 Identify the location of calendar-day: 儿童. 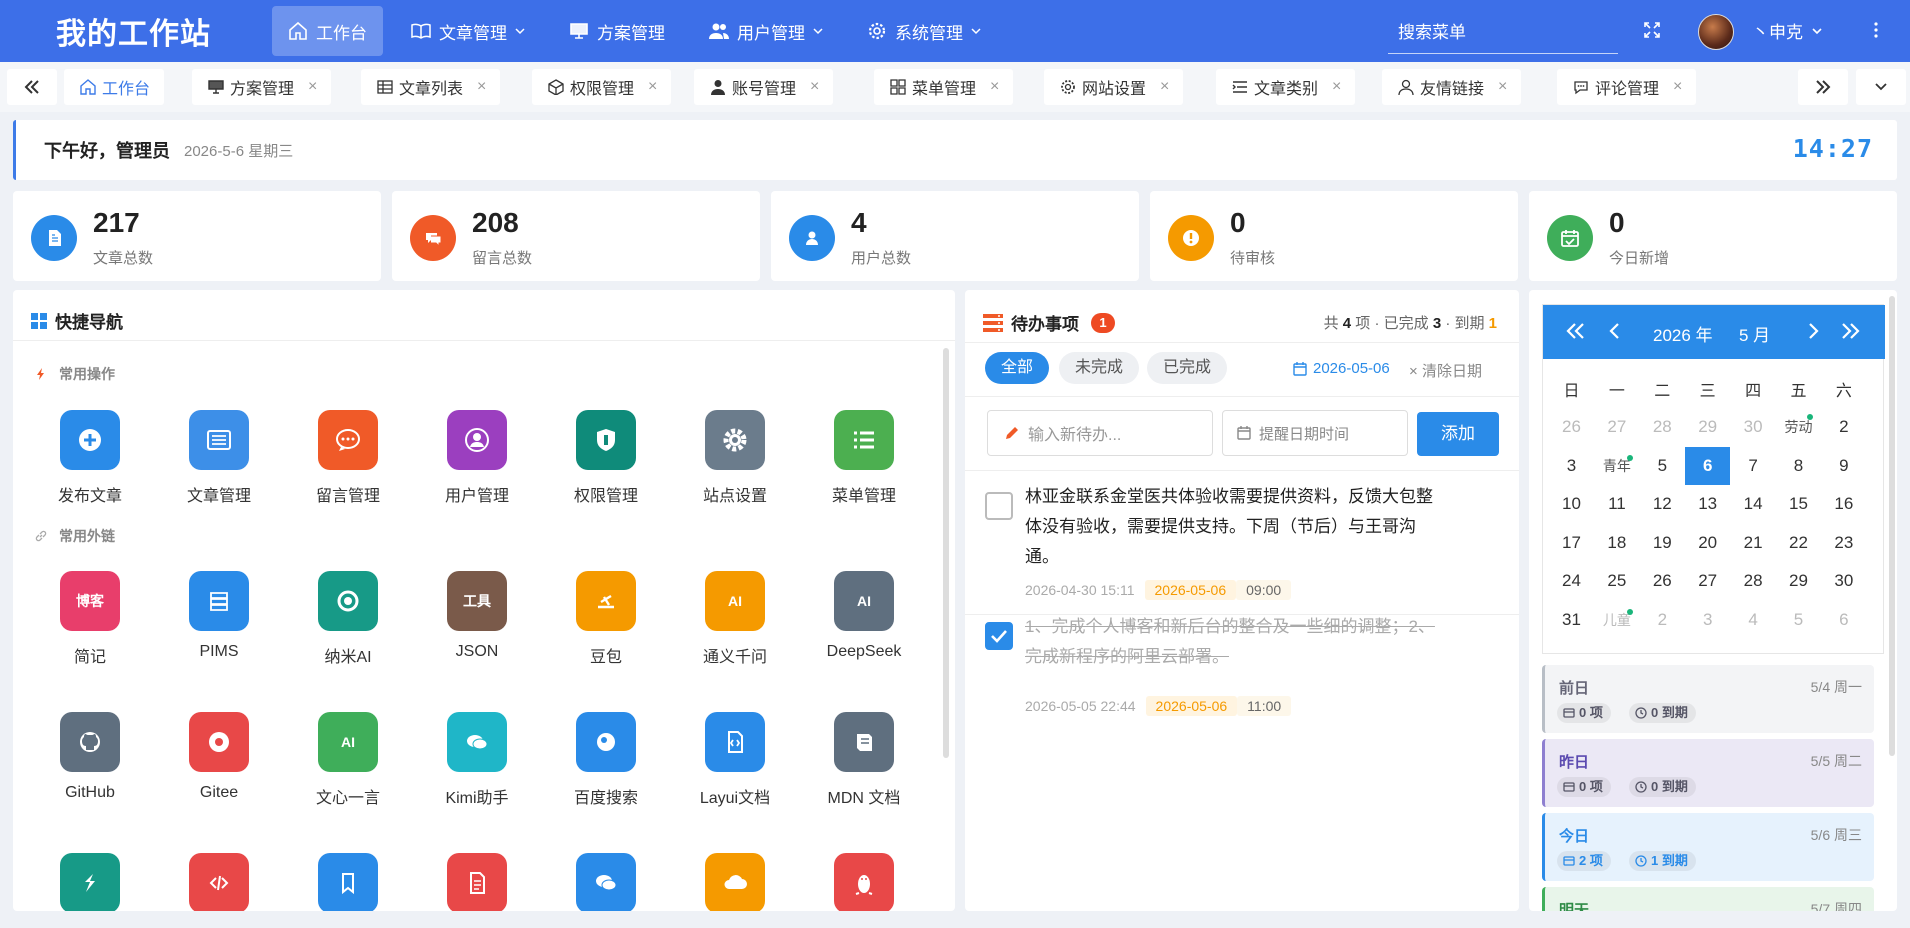
(1616, 620).